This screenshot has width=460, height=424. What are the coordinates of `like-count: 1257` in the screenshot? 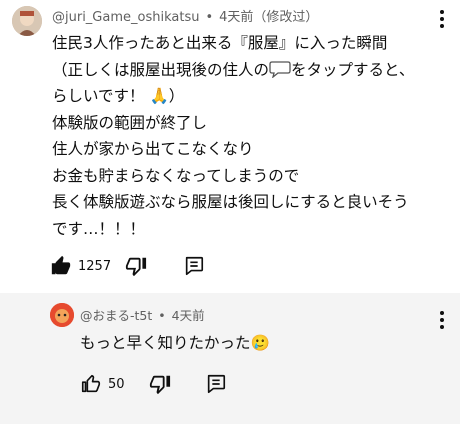 It's located at (95, 266).